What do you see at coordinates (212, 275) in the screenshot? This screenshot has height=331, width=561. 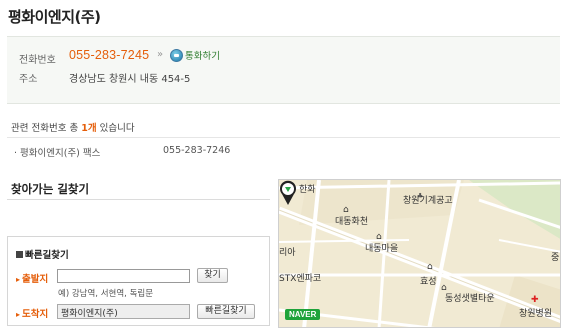 I see `find-button: 찾기` at bounding box center [212, 275].